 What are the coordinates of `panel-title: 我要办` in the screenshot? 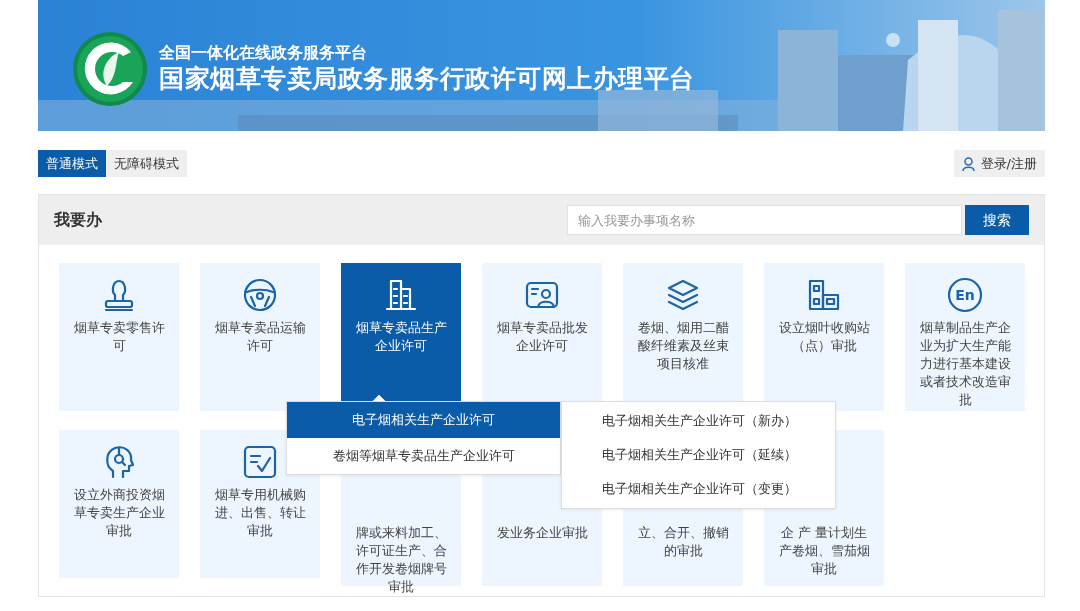 It's located at (78, 220).